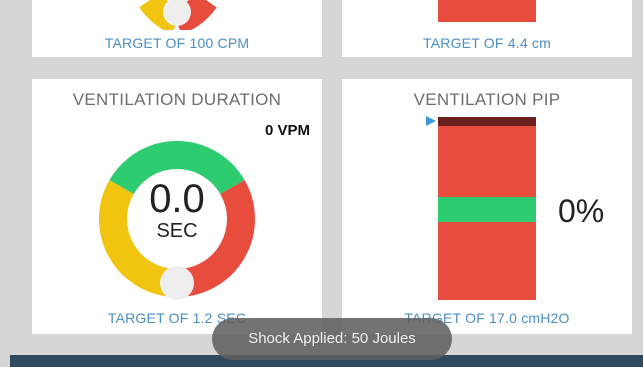  I want to click on pip-target-zone, so click(487, 209).